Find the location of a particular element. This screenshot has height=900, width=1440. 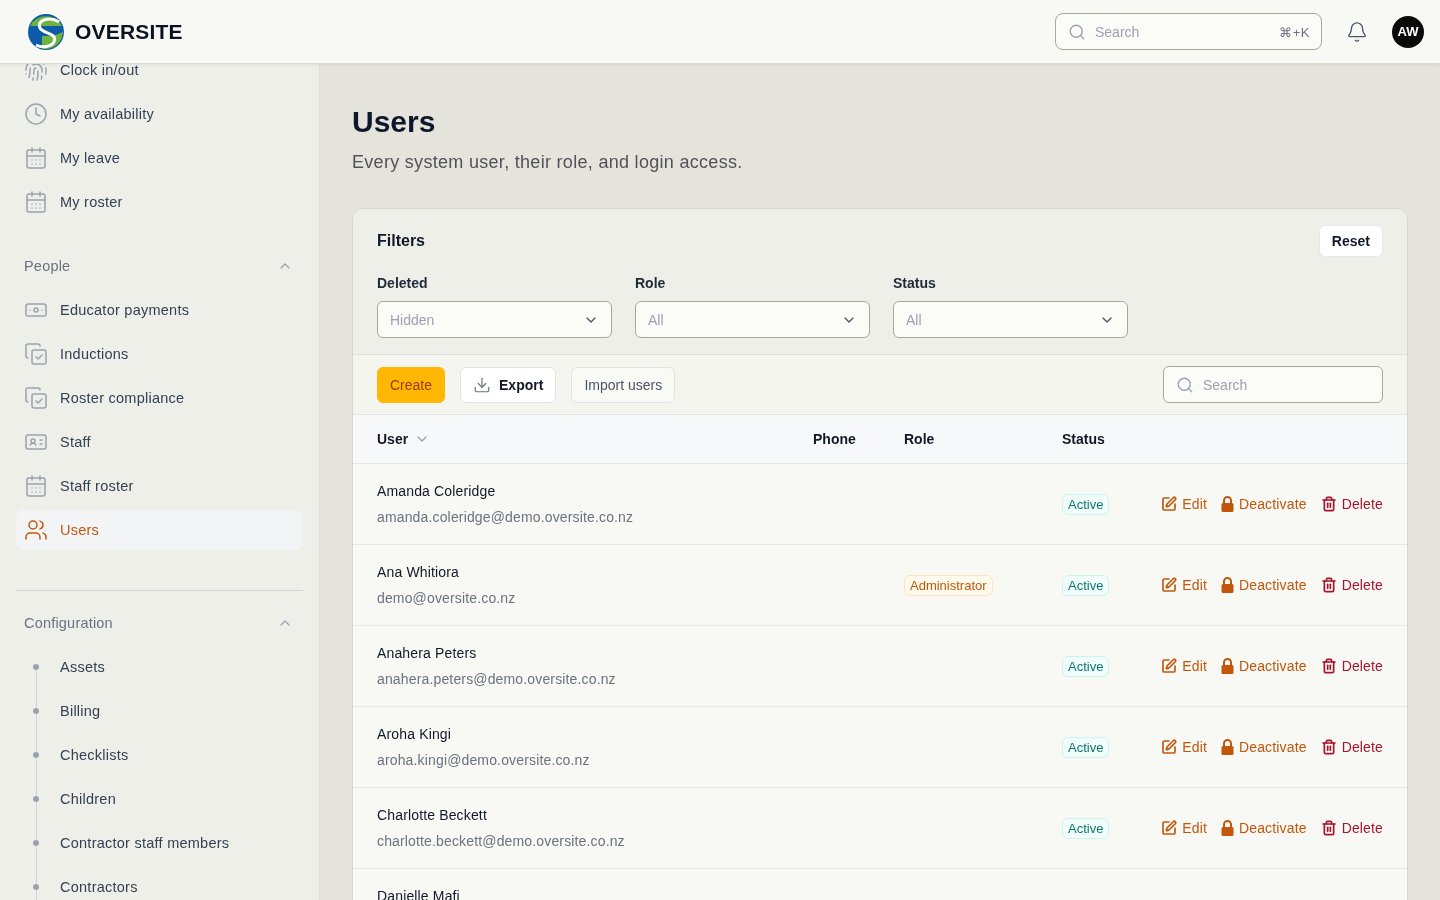

user-name: Amanda Coleridge is located at coordinates (437, 491).